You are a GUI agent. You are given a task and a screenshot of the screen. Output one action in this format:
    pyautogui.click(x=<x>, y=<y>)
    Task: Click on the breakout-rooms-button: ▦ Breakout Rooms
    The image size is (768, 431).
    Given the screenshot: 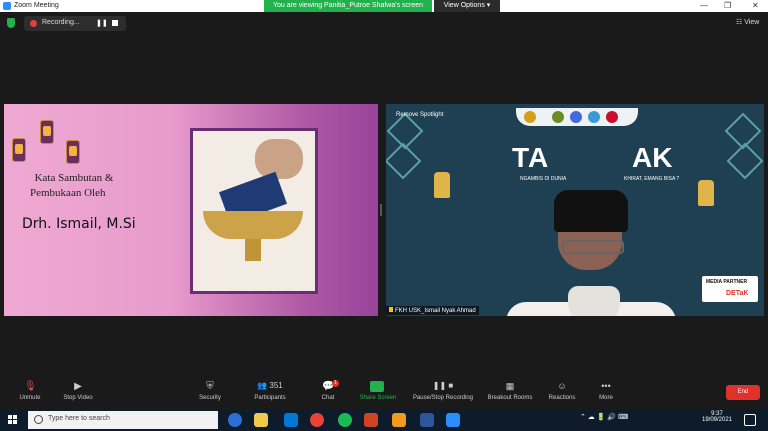 What is the action you would take?
    pyautogui.click(x=510, y=390)
    